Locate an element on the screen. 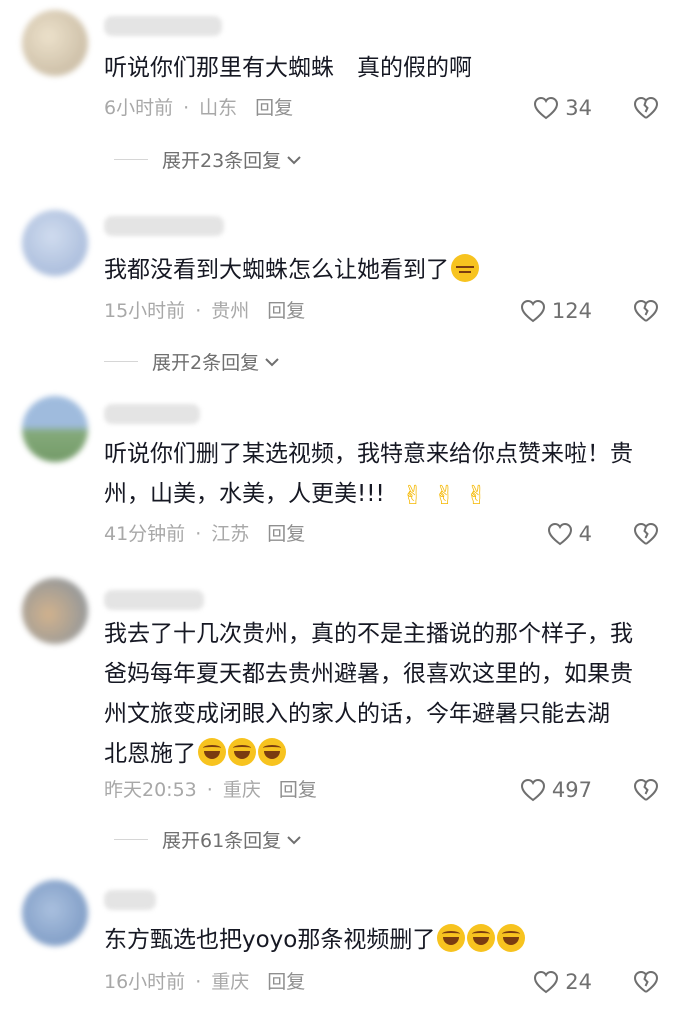  comment-meta: 16小时前 · 重庆 回复 is located at coordinates (204, 982).